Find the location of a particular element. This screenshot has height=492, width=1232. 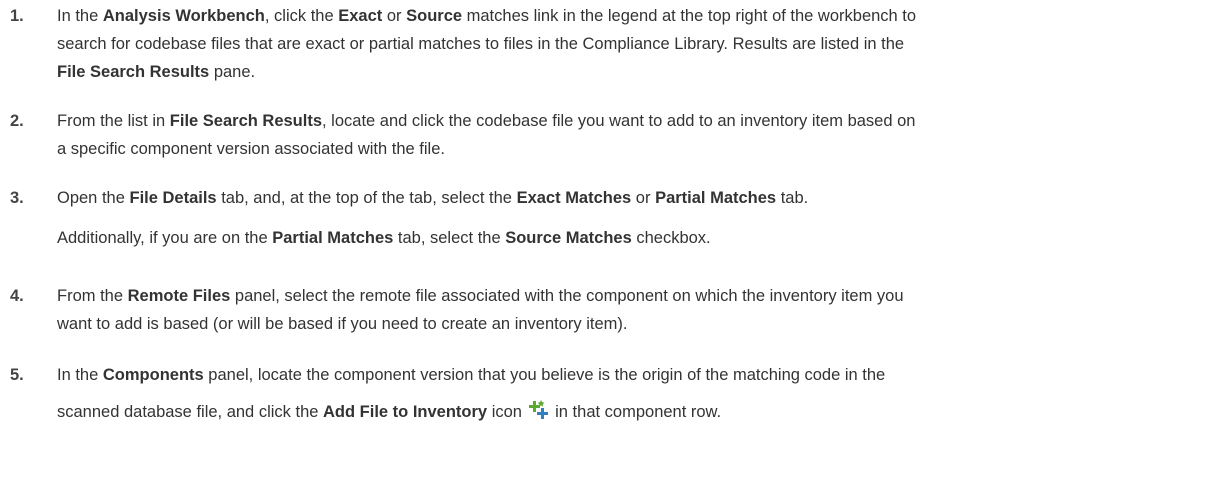

ui-term-analysis-workbench: Analysis Workbench is located at coordinates (183, 16).